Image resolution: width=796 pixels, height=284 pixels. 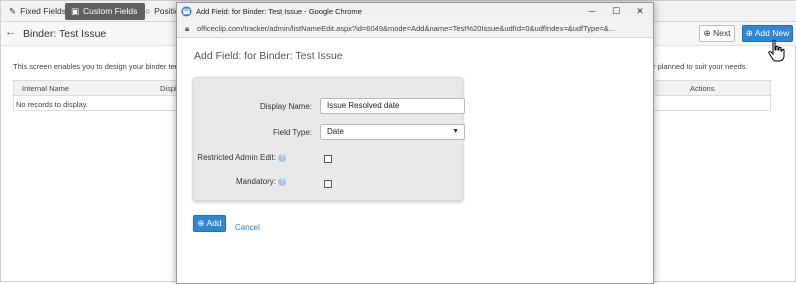 I want to click on tab-custom-fields: ▣ Custom Fields, so click(x=105, y=11).